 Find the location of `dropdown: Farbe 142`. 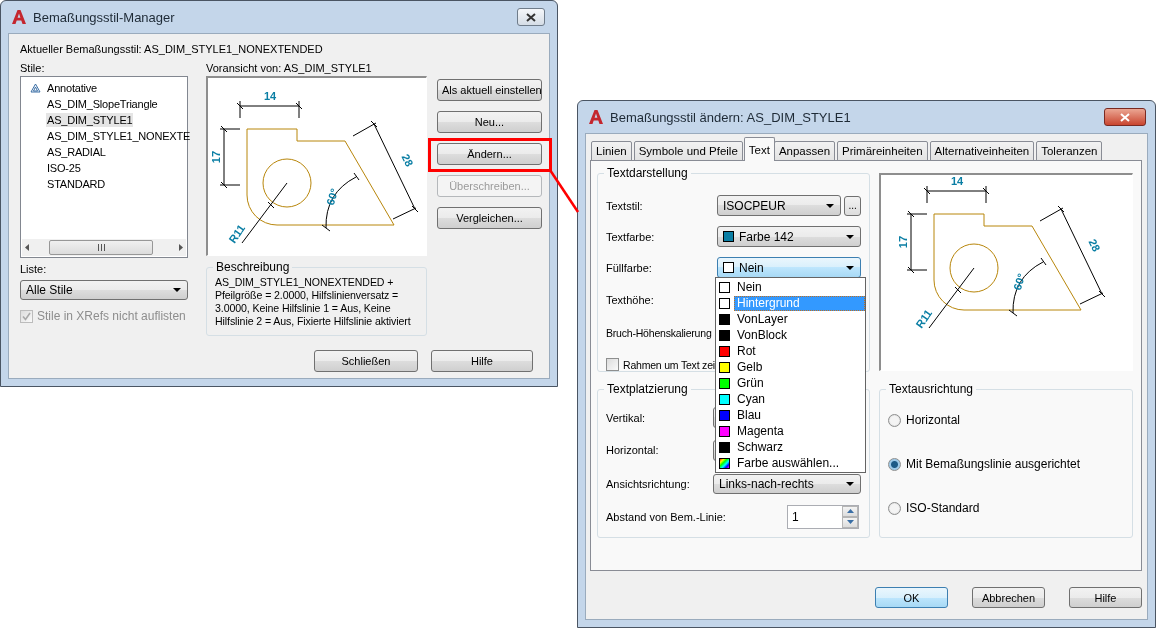

dropdown: Farbe 142 is located at coordinates (789, 236).